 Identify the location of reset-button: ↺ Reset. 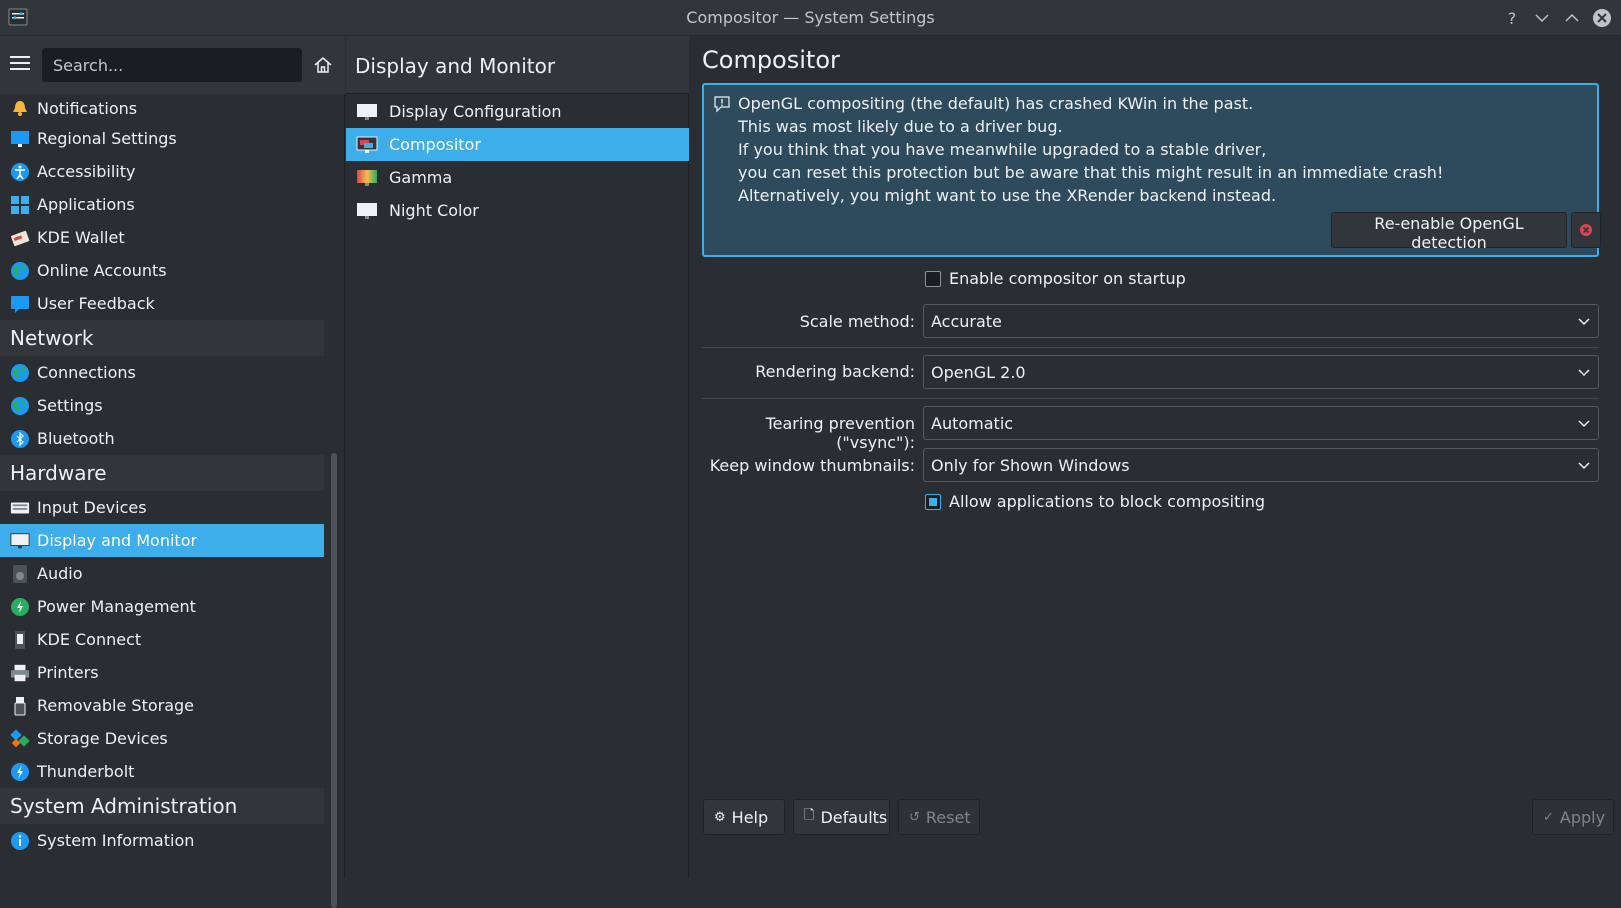
(939, 817).